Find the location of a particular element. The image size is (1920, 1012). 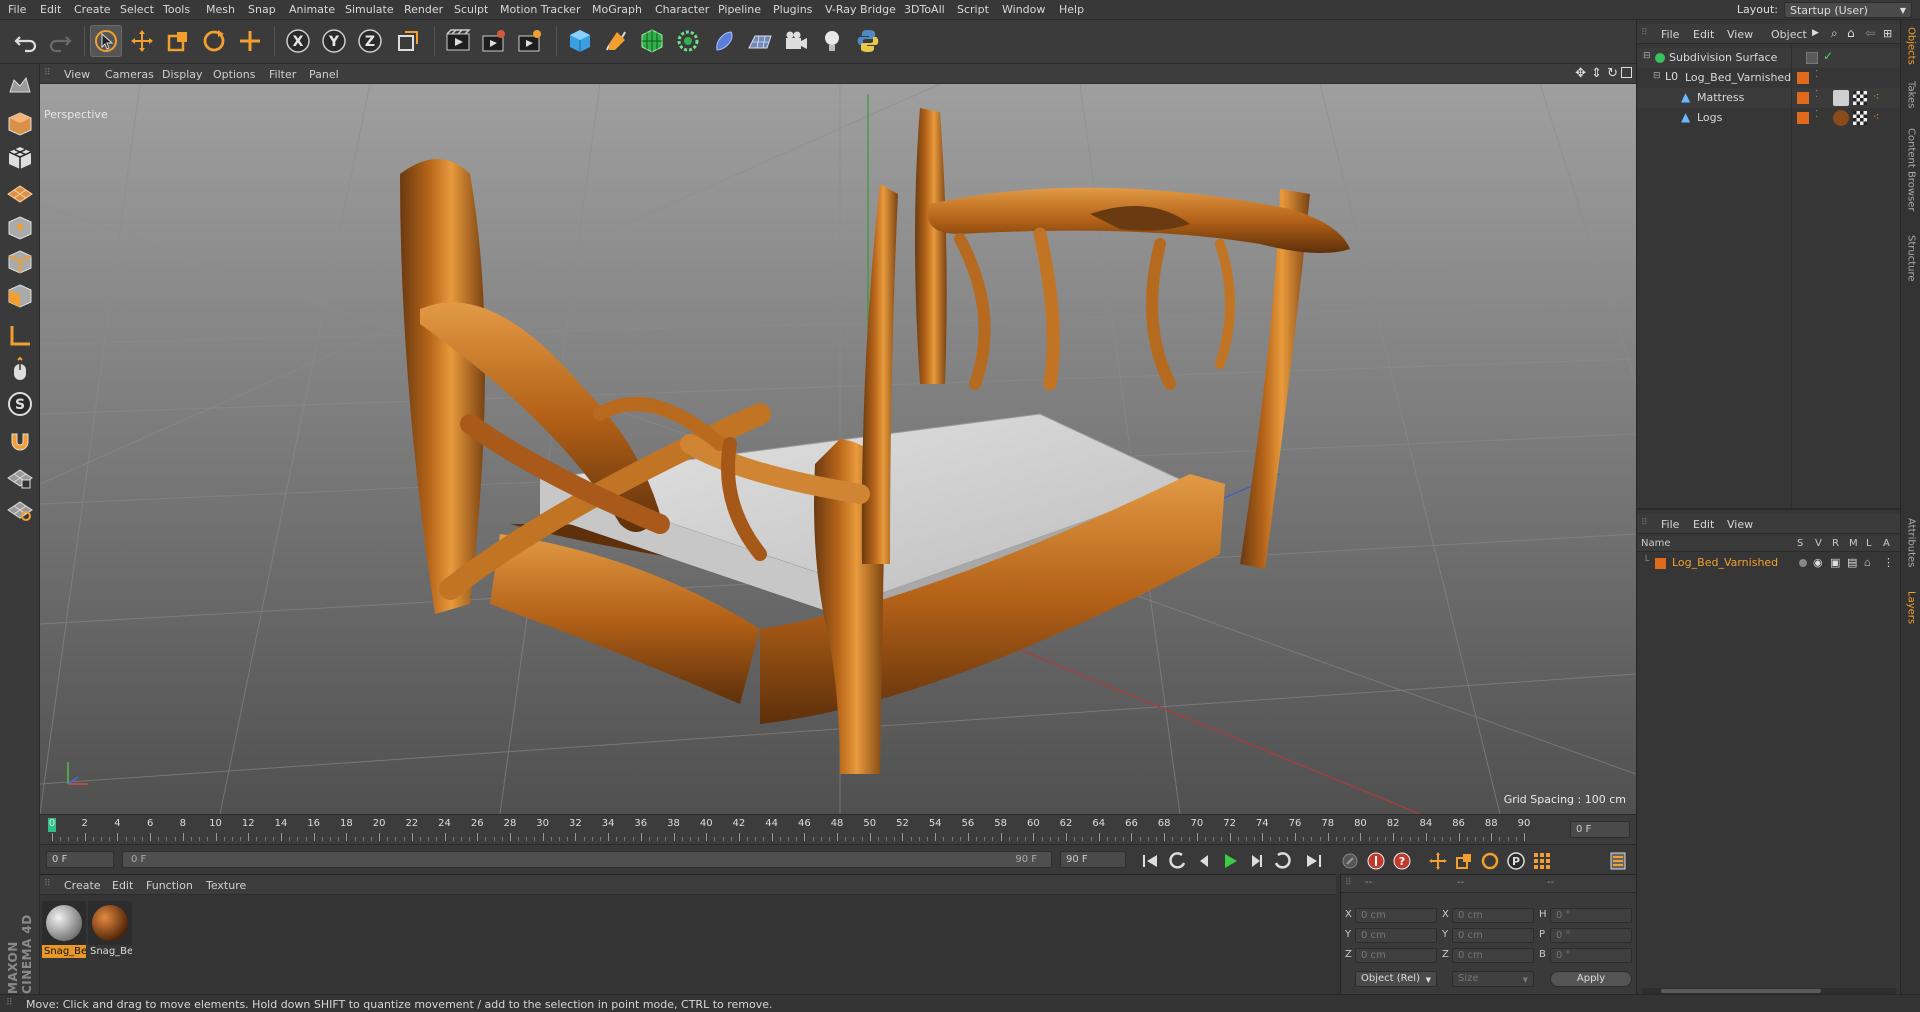

material-menu-create: Create is located at coordinates (82, 885).